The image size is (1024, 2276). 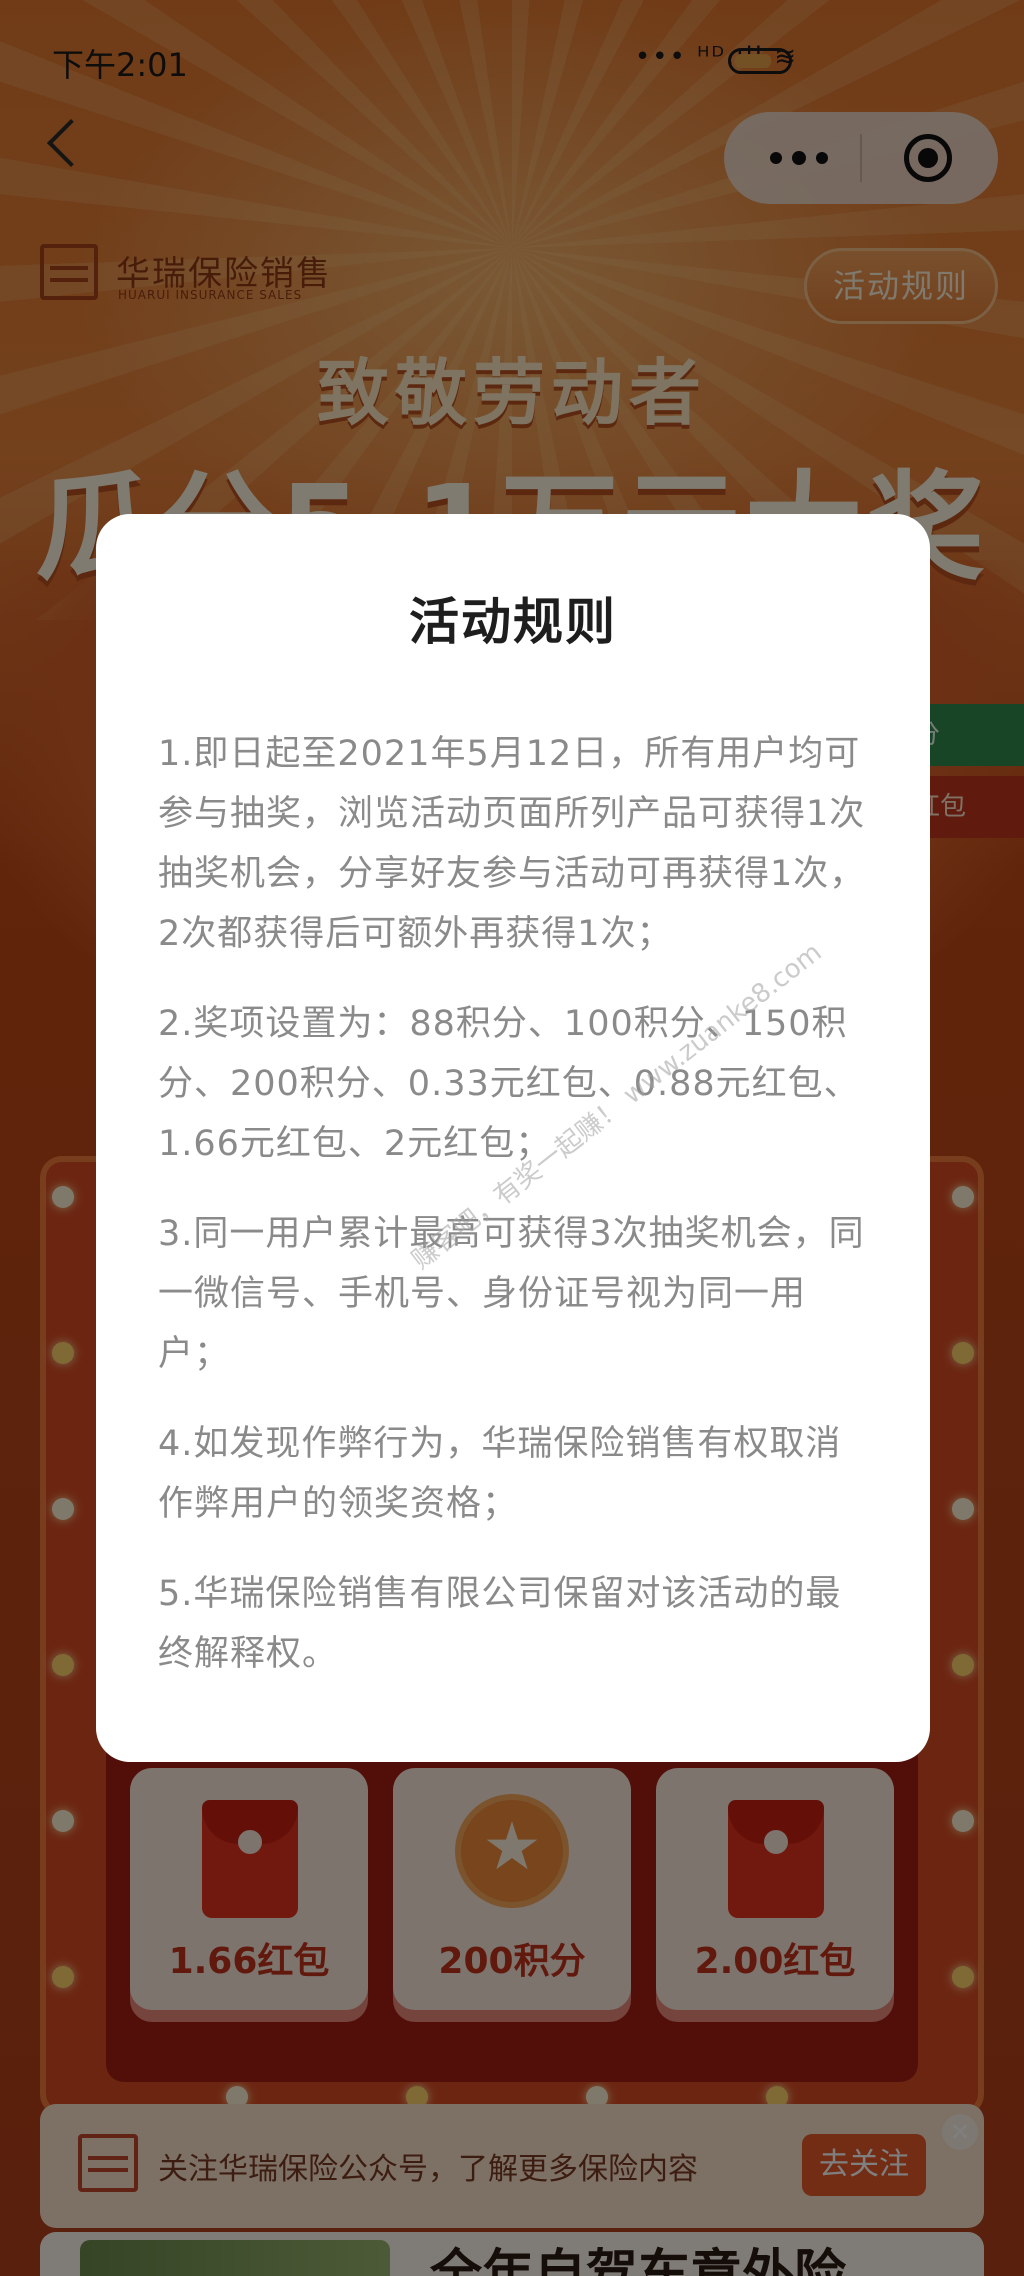 I want to click on rule-item: 5.华瑞保险销售有限公司保留对该活动的最终解释权。, so click(x=500, y=1624).